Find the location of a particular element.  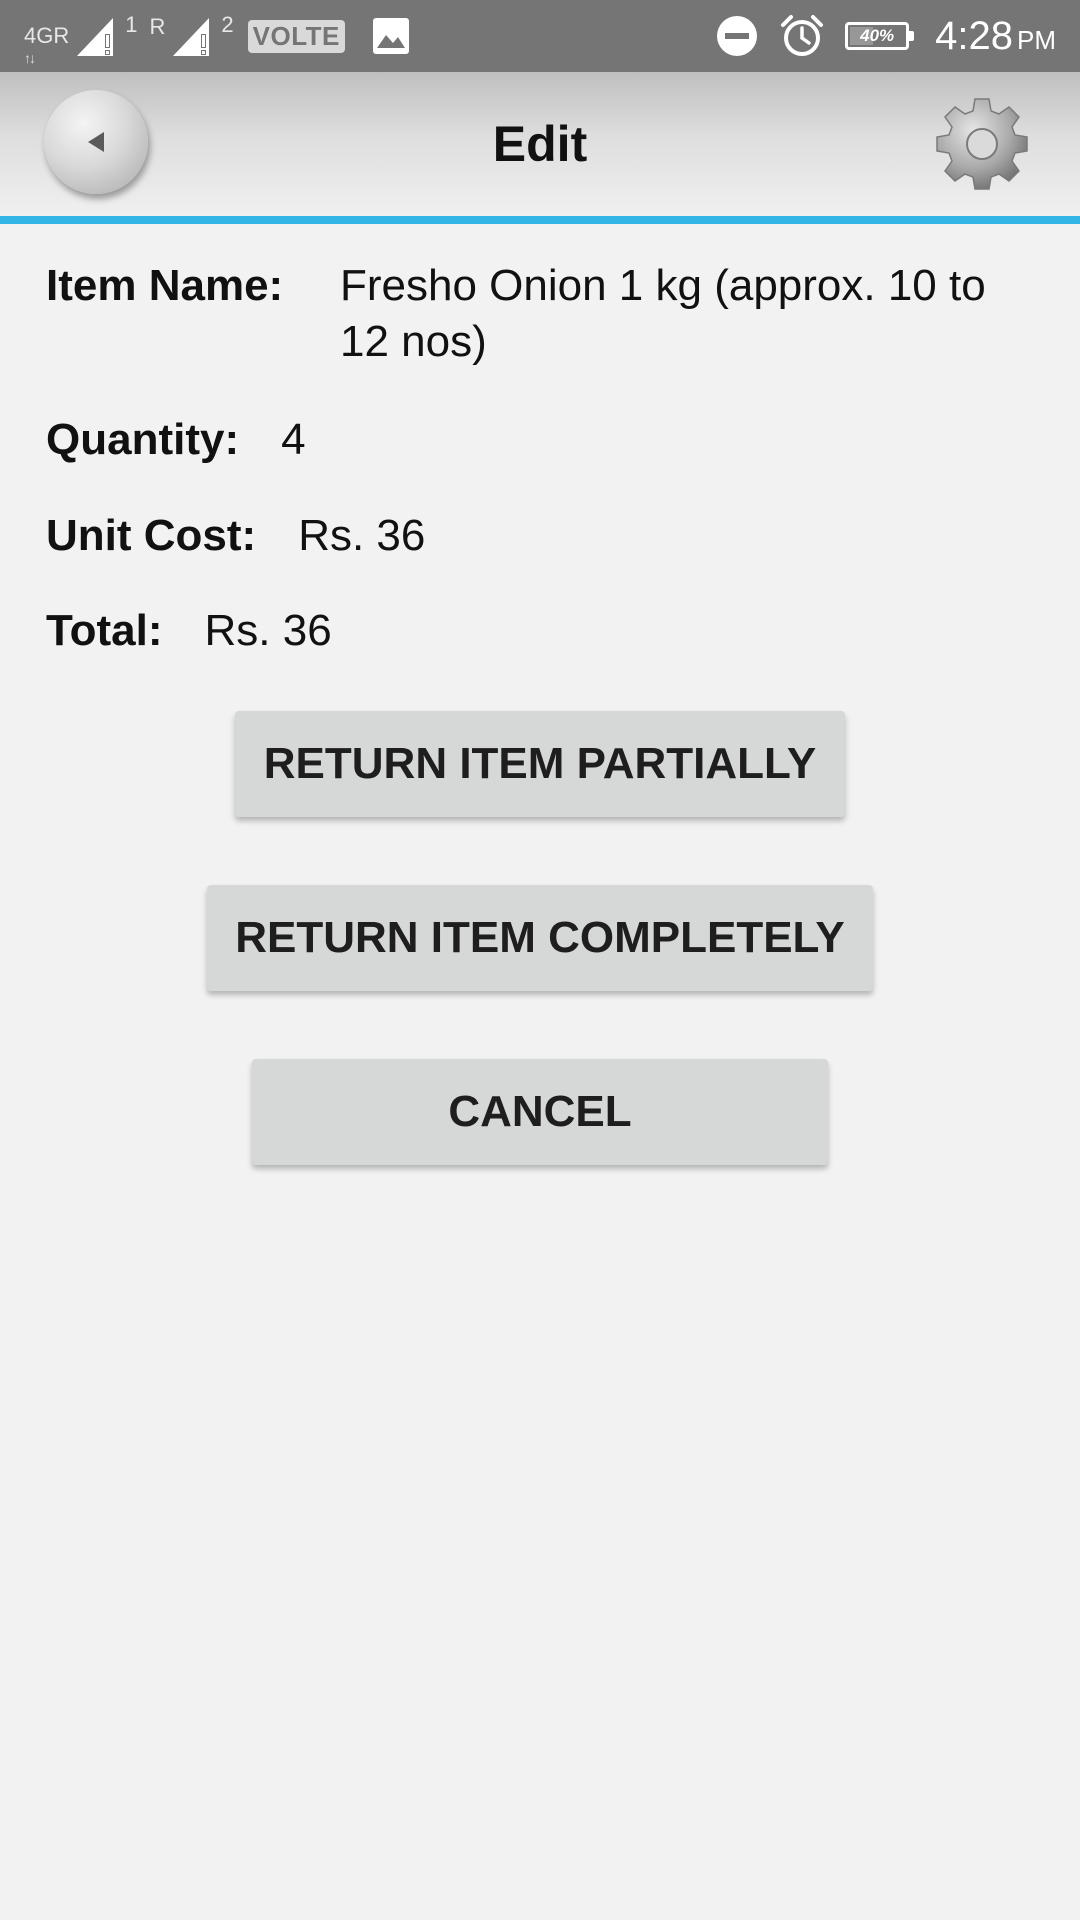

clock-ampm: PM is located at coordinates (1036, 39).